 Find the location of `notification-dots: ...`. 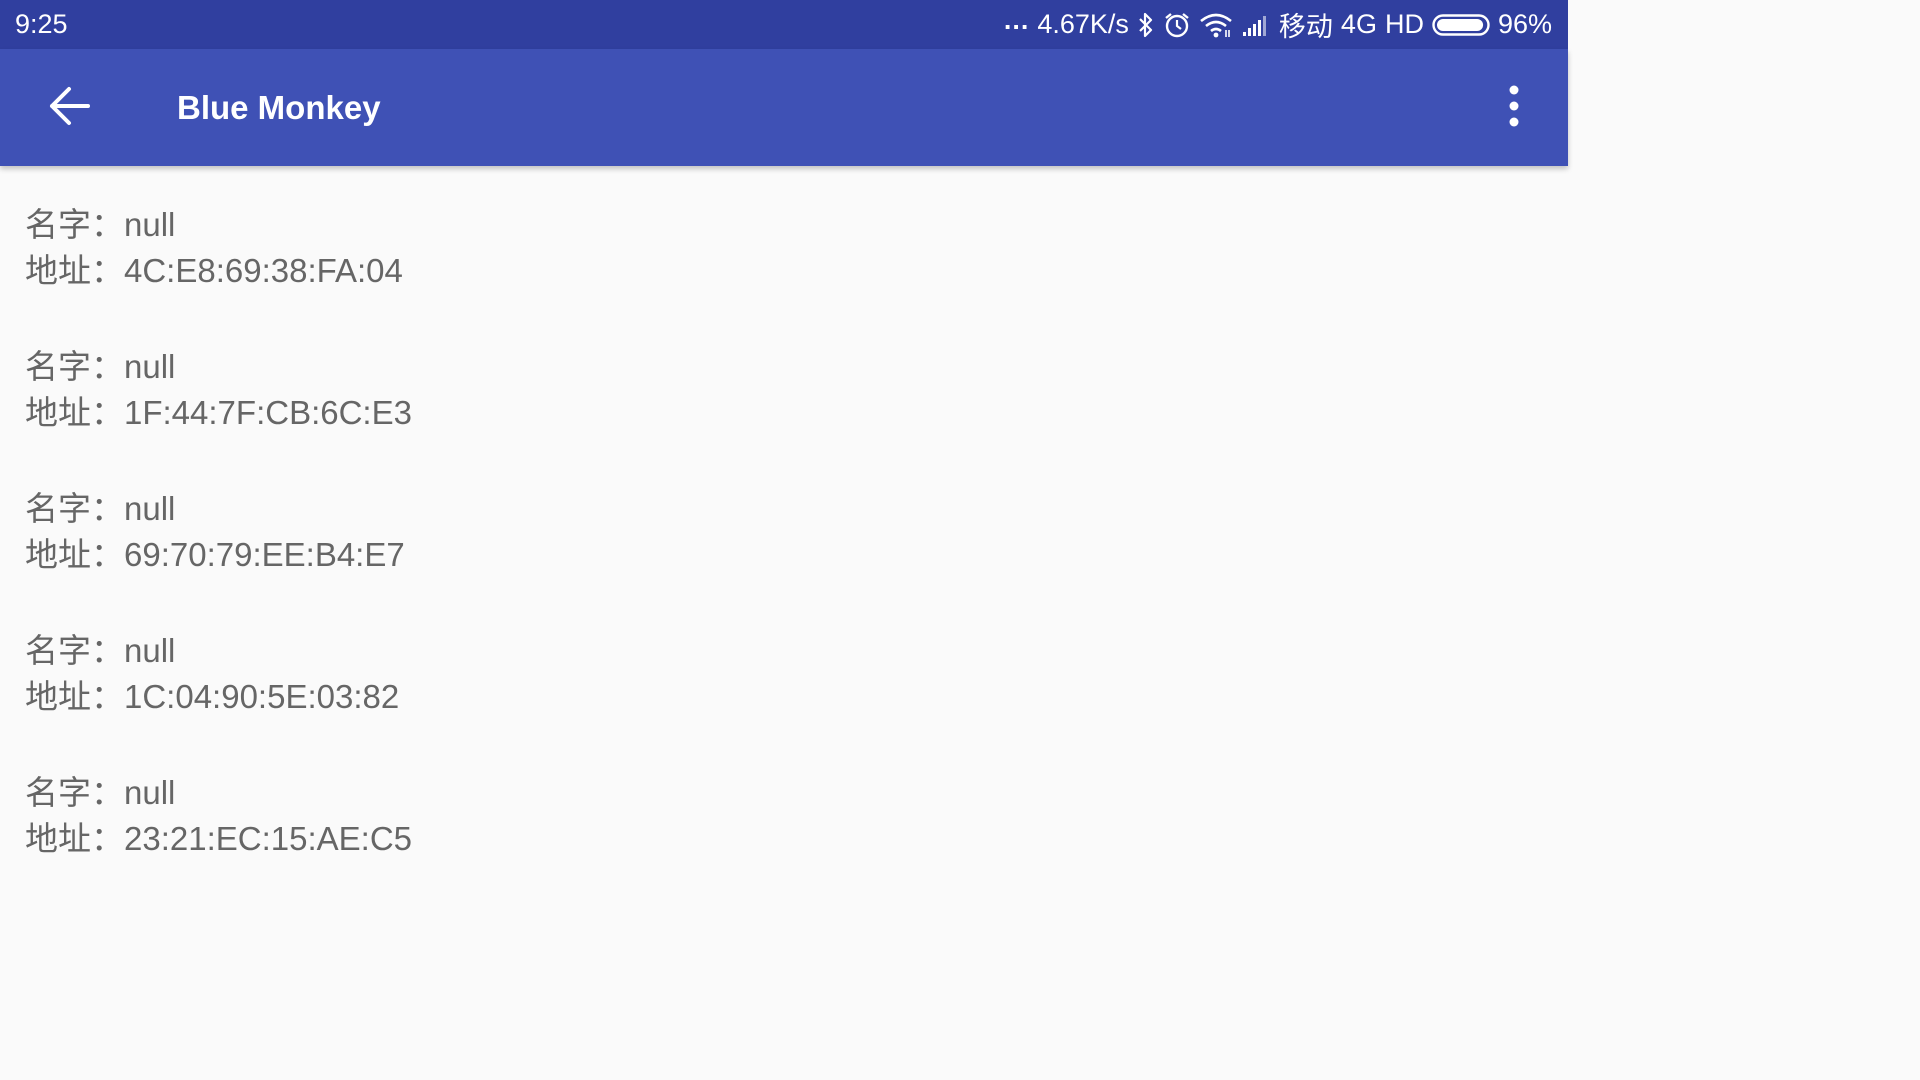

notification-dots: ... is located at coordinates (1016, 20).